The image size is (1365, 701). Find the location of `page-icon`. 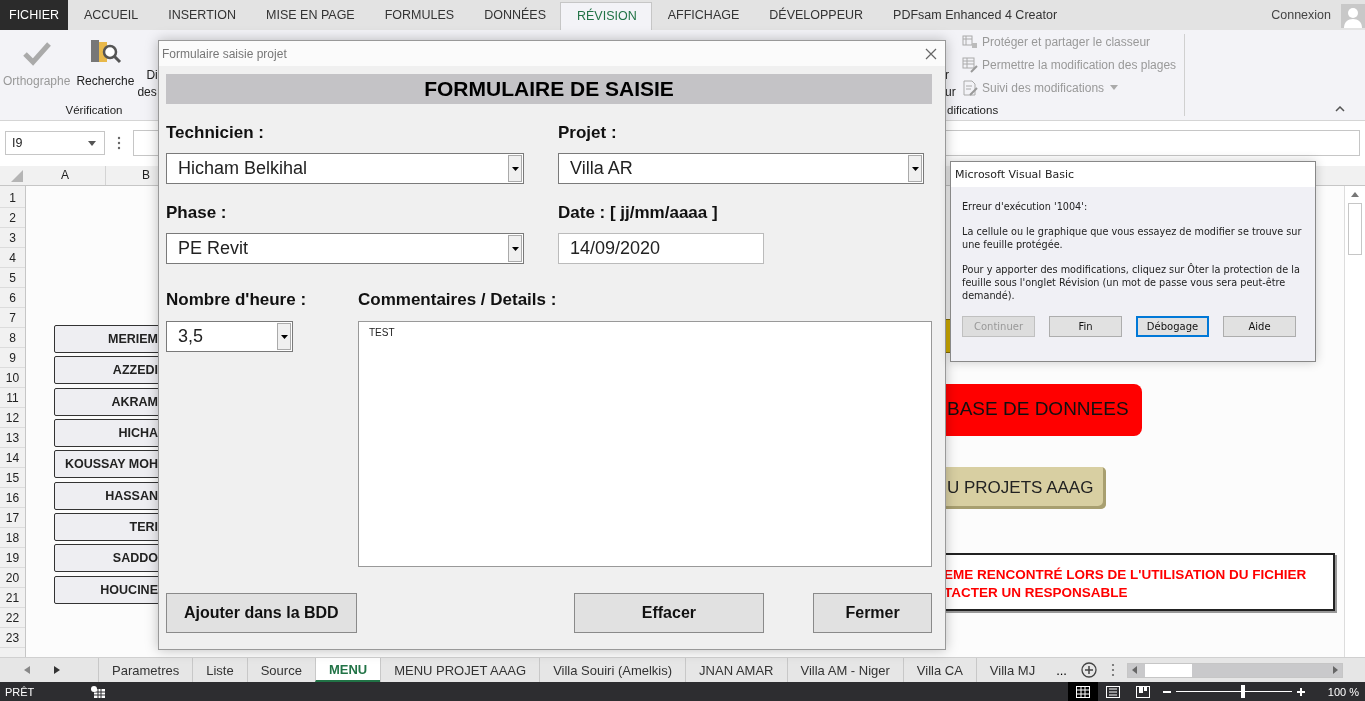

page-icon is located at coordinates (1112, 691).